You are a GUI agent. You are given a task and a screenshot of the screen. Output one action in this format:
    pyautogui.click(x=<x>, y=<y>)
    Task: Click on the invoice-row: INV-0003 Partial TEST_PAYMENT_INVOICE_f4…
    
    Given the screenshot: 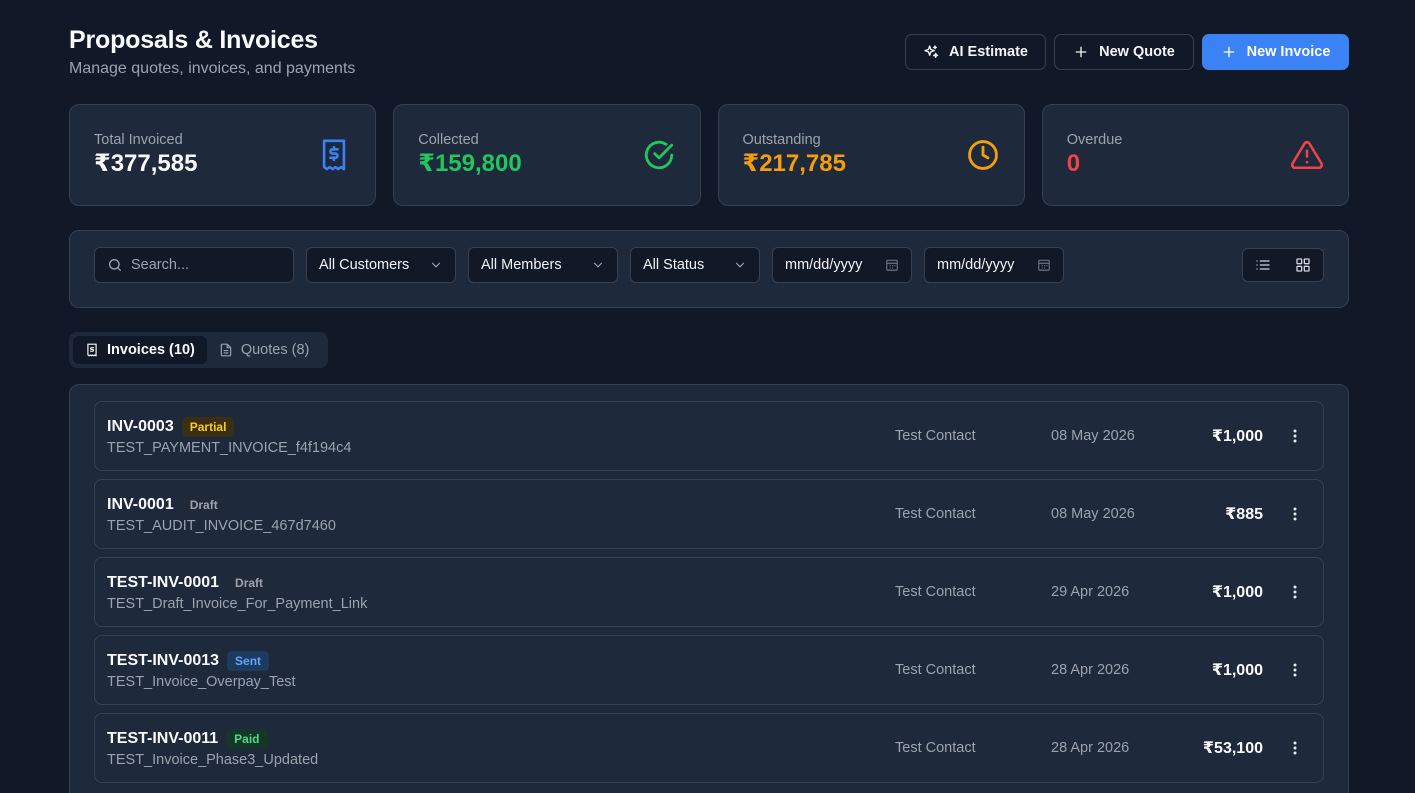 What is the action you would take?
    pyautogui.click(x=709, y=436)
    